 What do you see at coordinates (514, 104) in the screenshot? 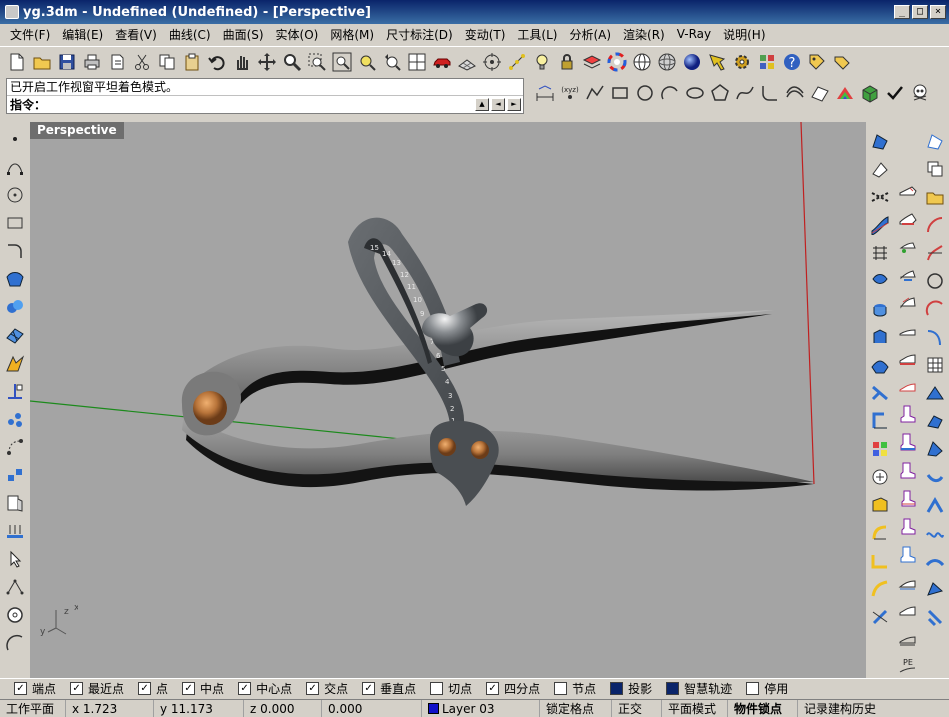
I see `command-next-button: ►` at bounding box center [514, 104].